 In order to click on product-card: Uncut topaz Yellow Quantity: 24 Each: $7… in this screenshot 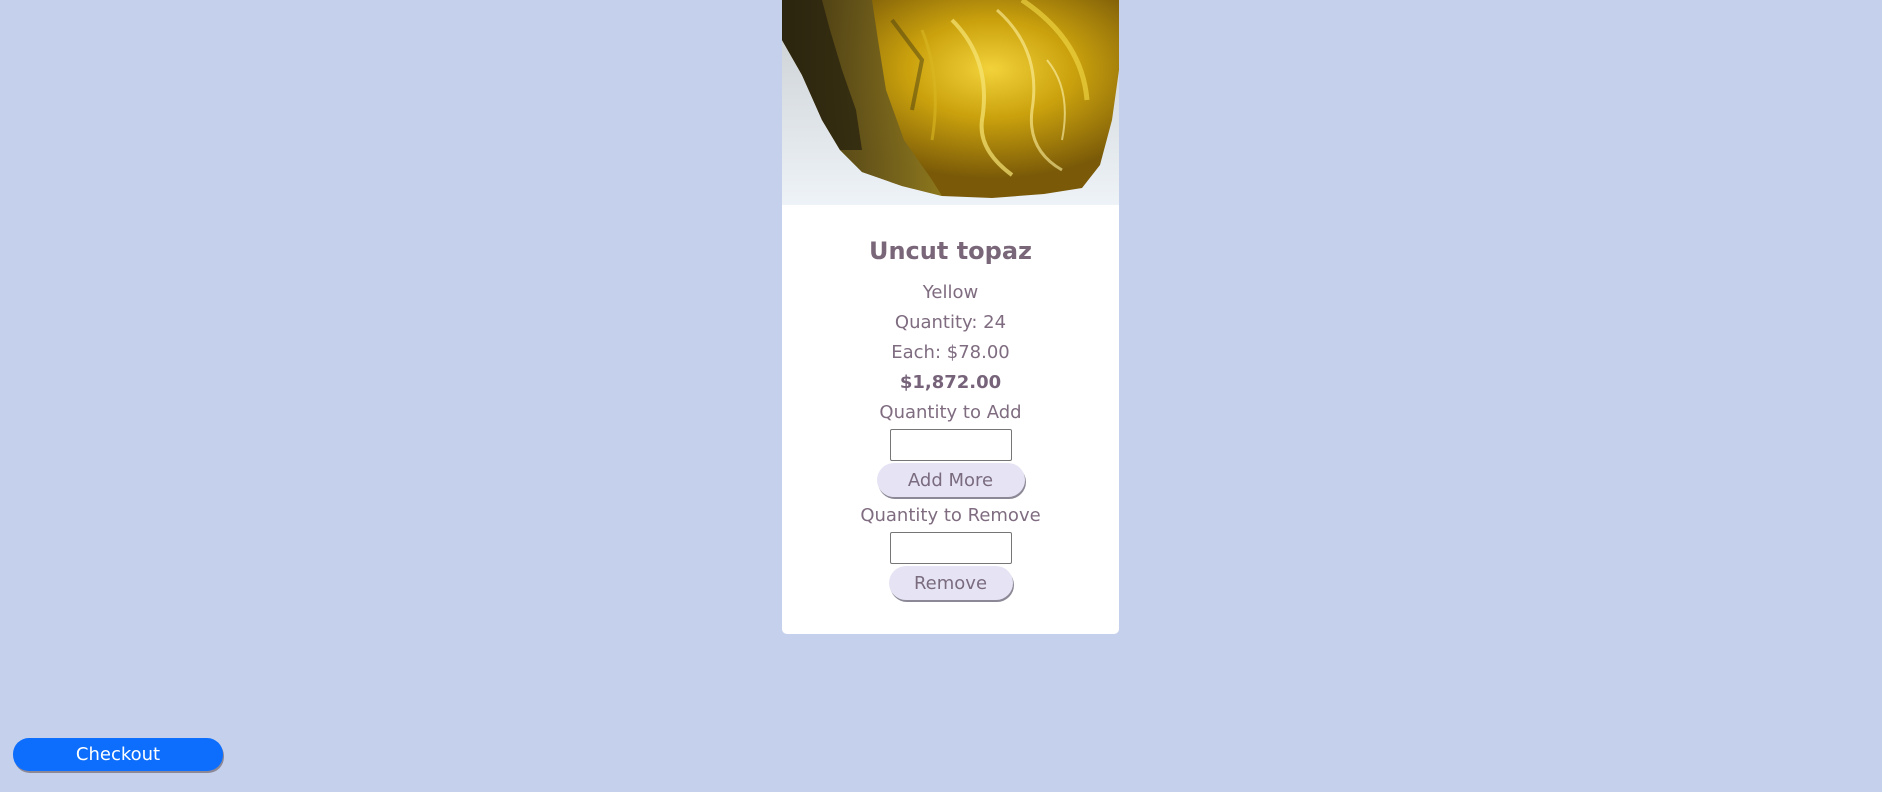, I will do `click(950, 317)`.